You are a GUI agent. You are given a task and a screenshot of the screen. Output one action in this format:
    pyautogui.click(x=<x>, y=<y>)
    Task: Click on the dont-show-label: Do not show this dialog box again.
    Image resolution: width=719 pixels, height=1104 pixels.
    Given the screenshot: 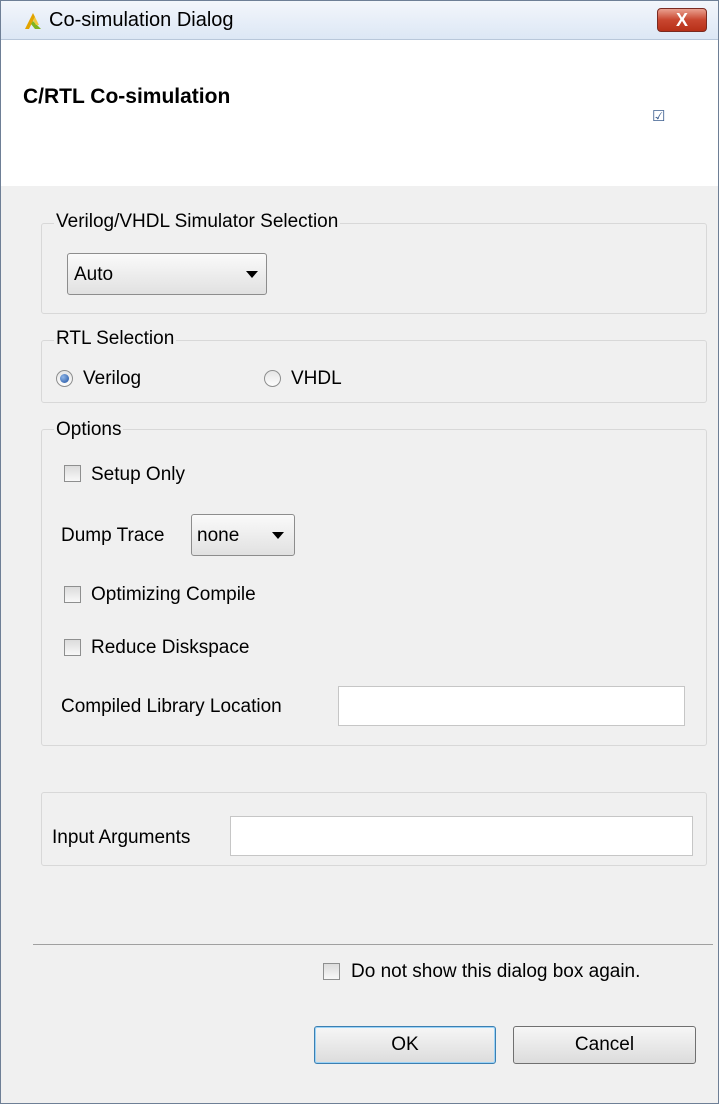 What is the action you would take?
    pyautogui.click(x=496, y=971)
    